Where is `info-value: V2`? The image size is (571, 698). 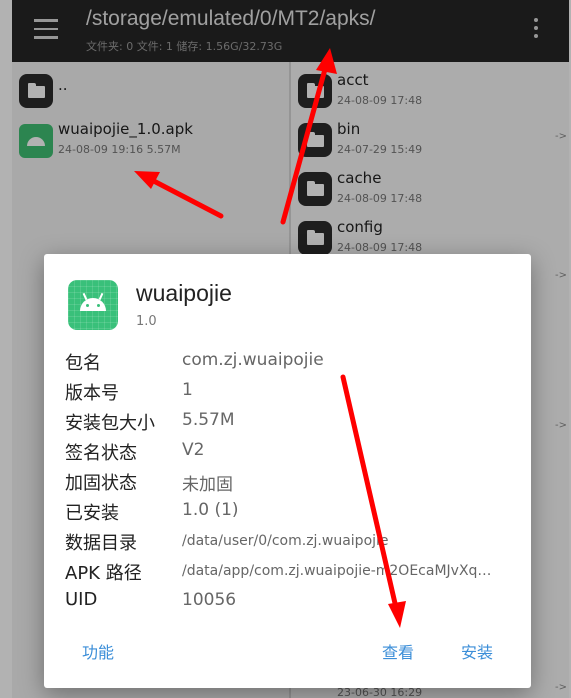
info-value: V2 is located at coordinates (193, 450).